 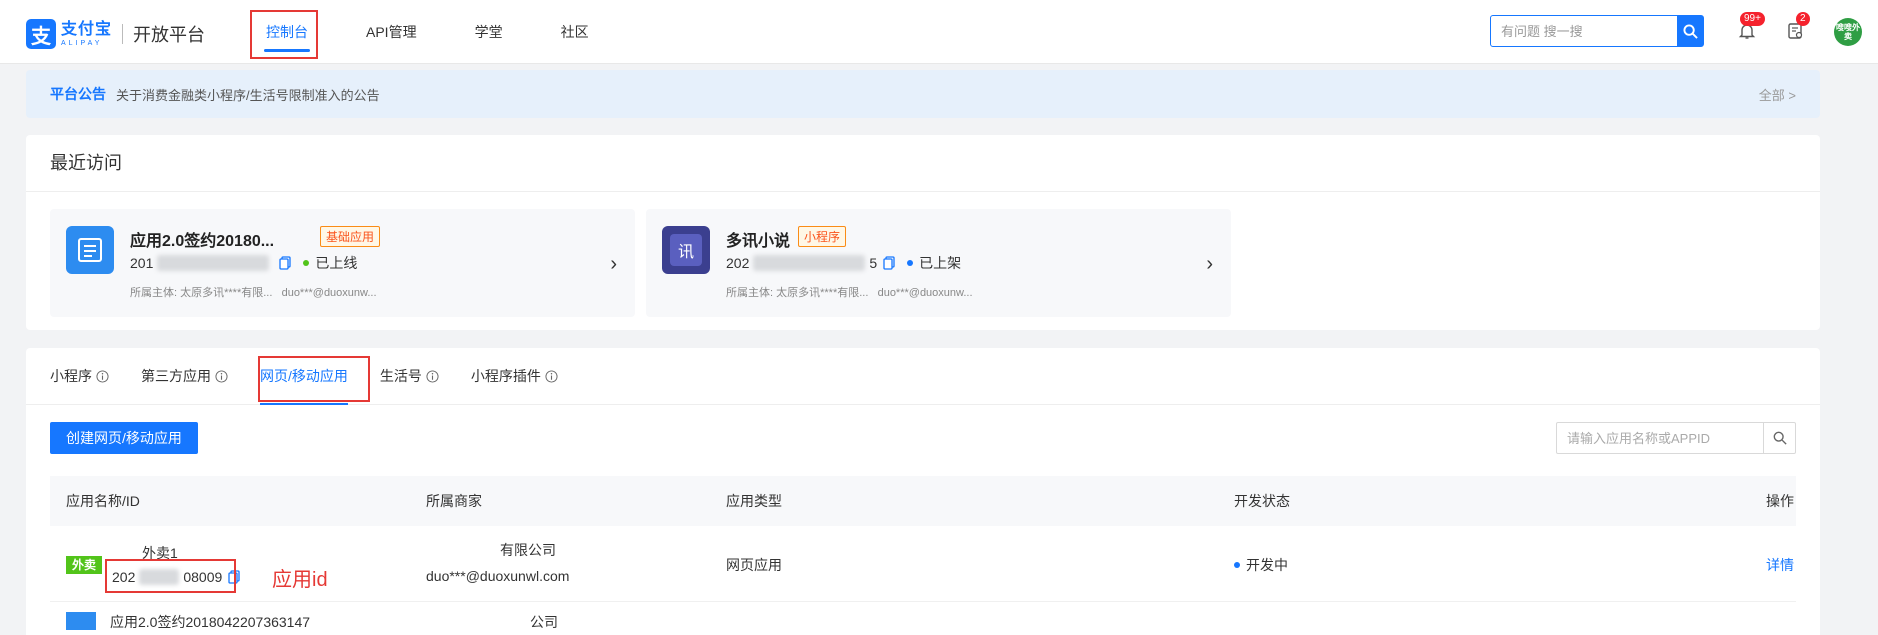 I want to click on dev-status: 开发中, so click(x=1261, y=565).